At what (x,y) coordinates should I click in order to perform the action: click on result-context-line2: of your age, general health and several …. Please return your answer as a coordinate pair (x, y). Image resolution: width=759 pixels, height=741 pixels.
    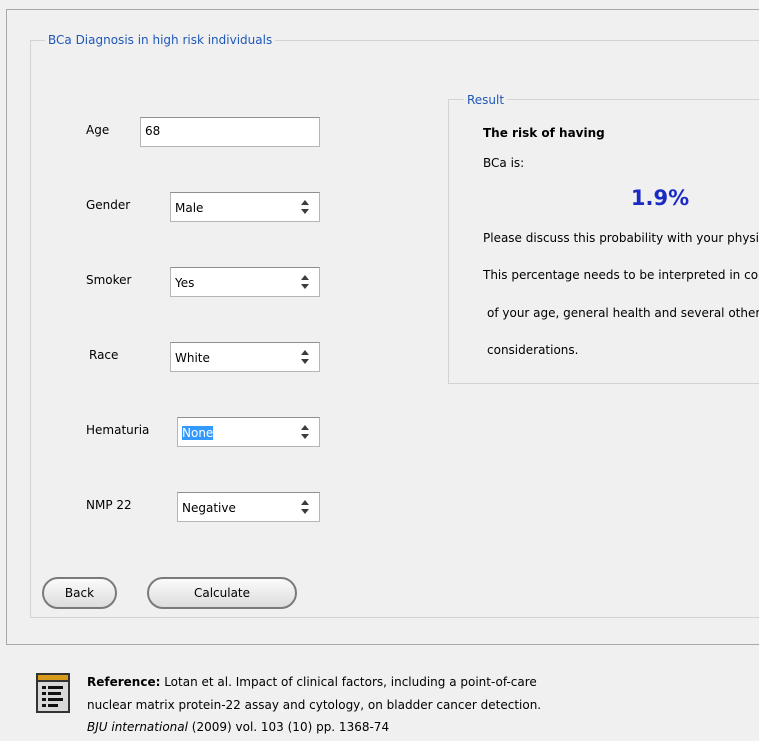
    Looking at the image, I should click on (623, 313).